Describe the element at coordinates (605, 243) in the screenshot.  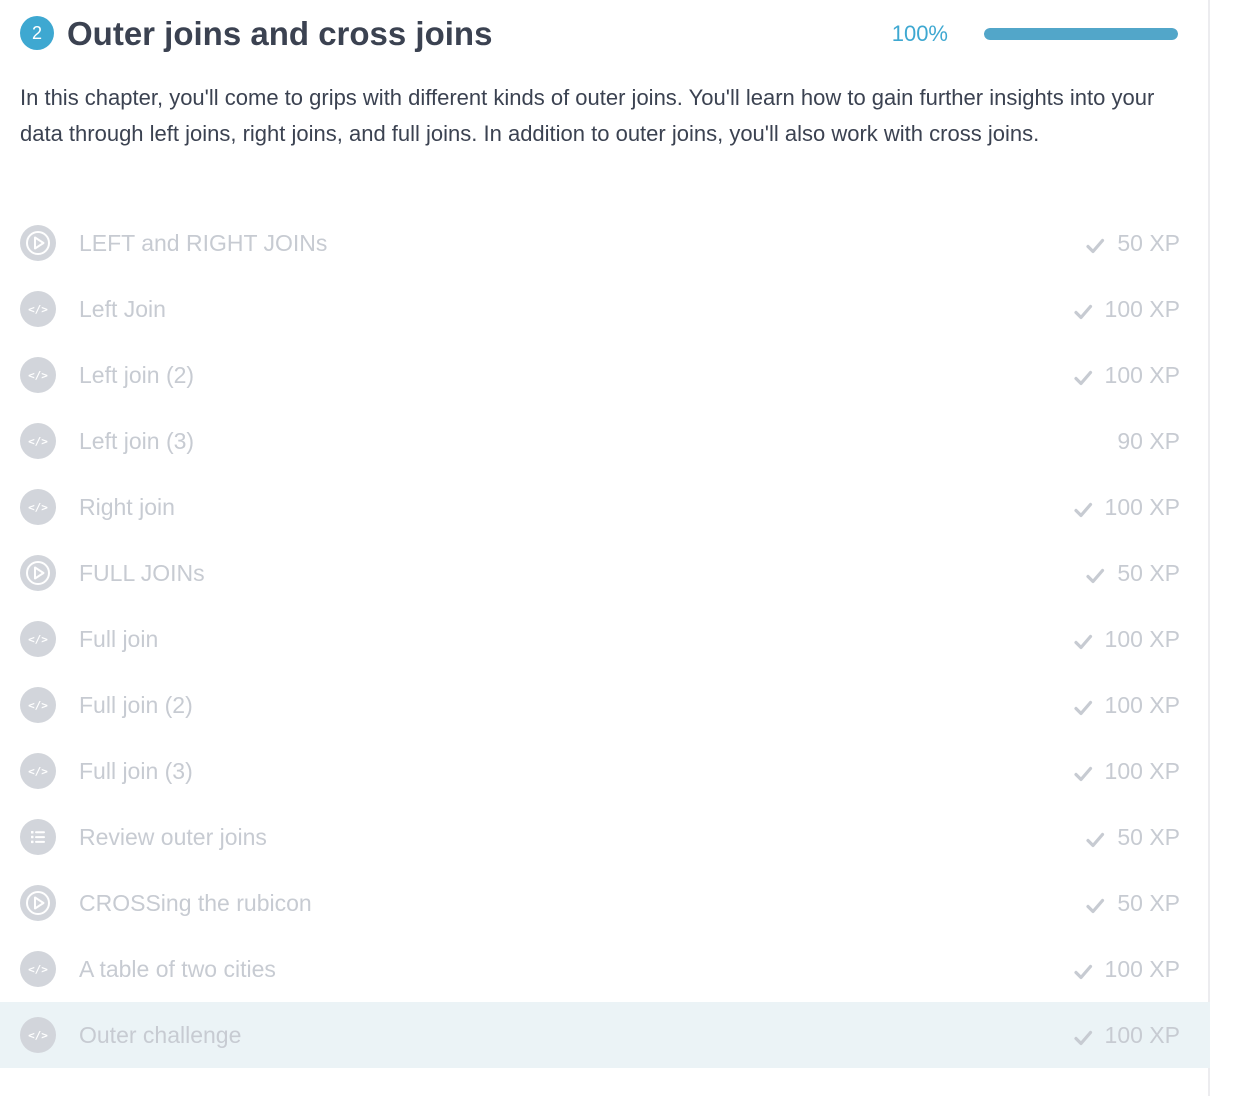
I see `exercise-item: LEFT and RIGHT JOINs 50 XP` at that location.